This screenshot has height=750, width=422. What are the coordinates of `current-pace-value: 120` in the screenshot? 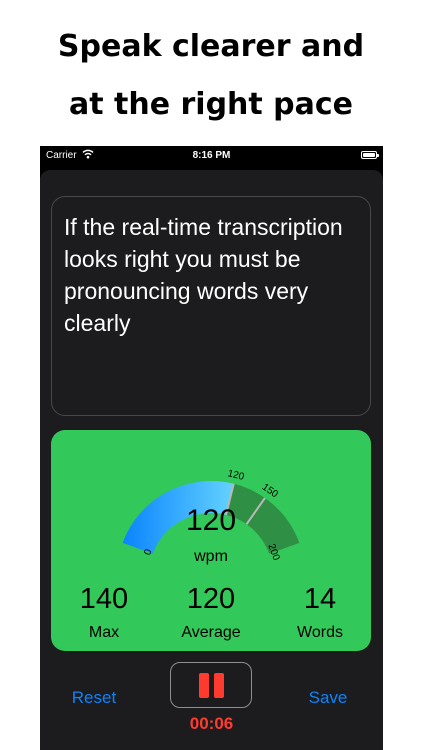 It's located at (211, 520).